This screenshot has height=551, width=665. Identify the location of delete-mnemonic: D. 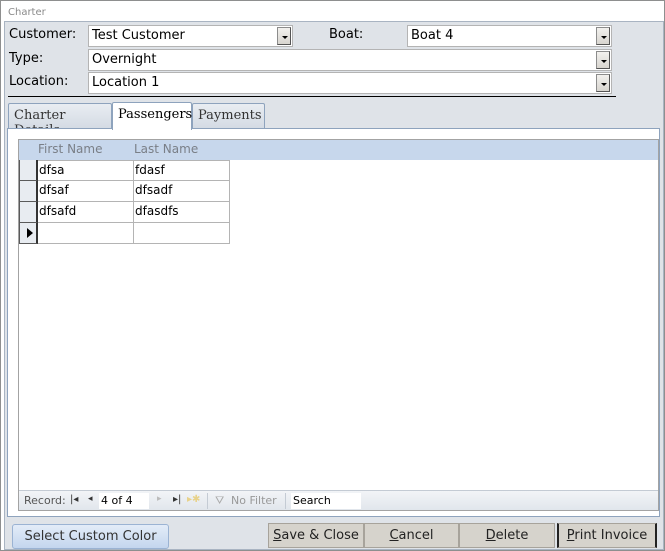
(490, 535).